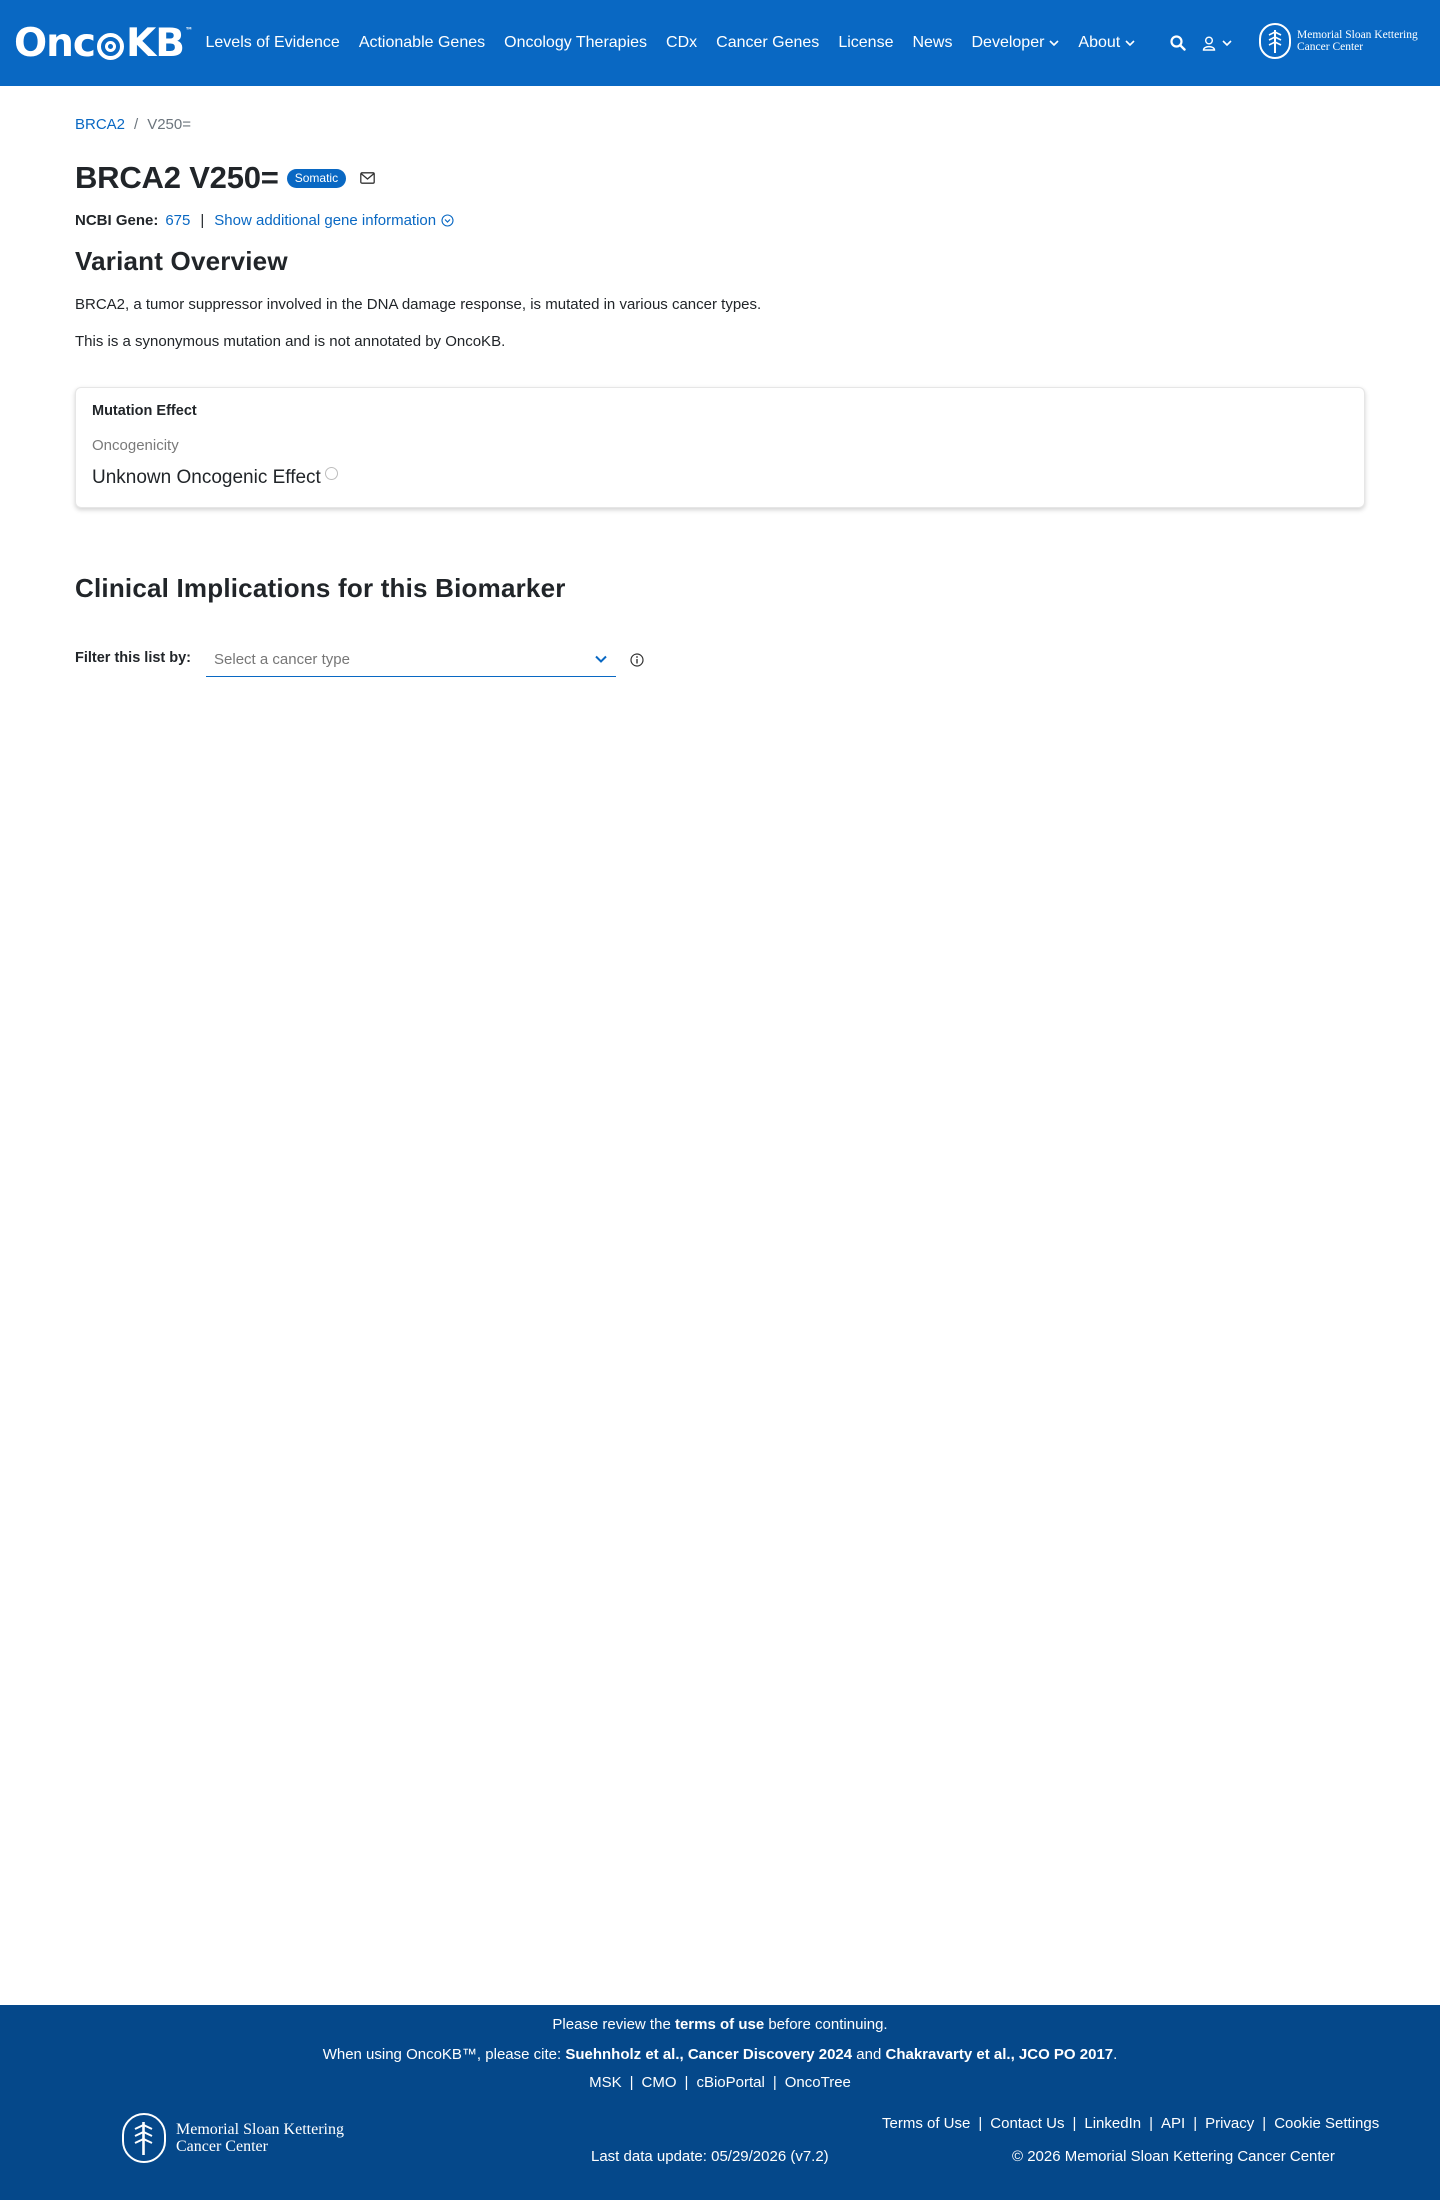 The width and height of the screenshot is (1440, 2200). What do you see at coordinates (133, 124) in the screenshot?
I see `breadcrumb: BRCA2 / V250=` at bounding box center [133, 124].